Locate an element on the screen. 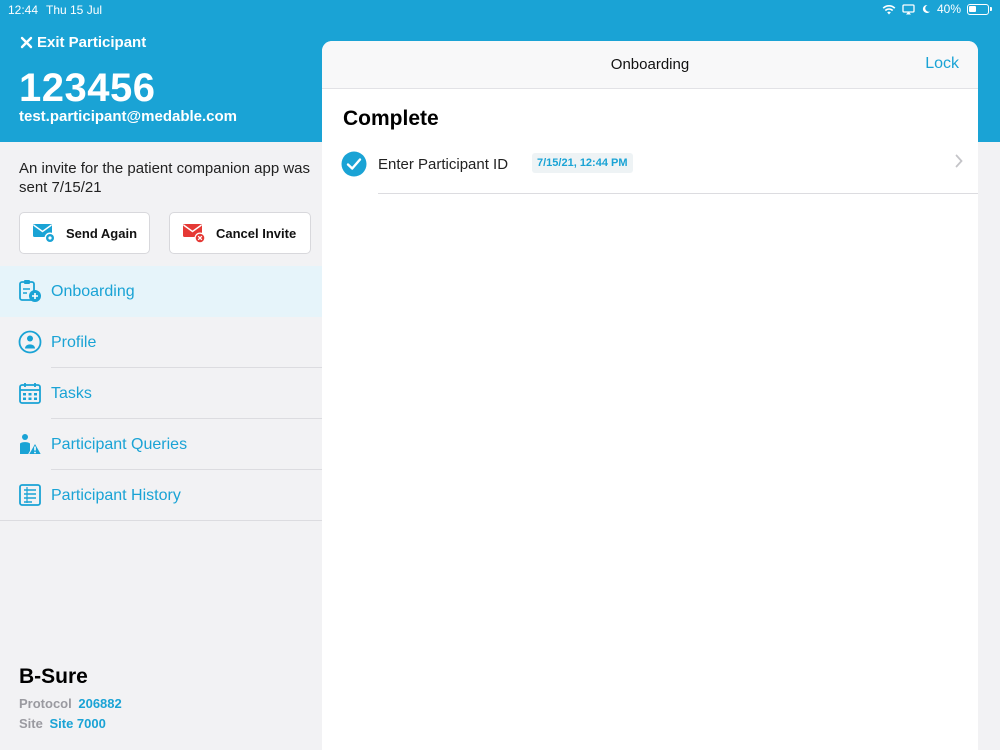 This screenshot has height=750, width=1000. site-value: Site 7000 is located at coordinates (77, 723).